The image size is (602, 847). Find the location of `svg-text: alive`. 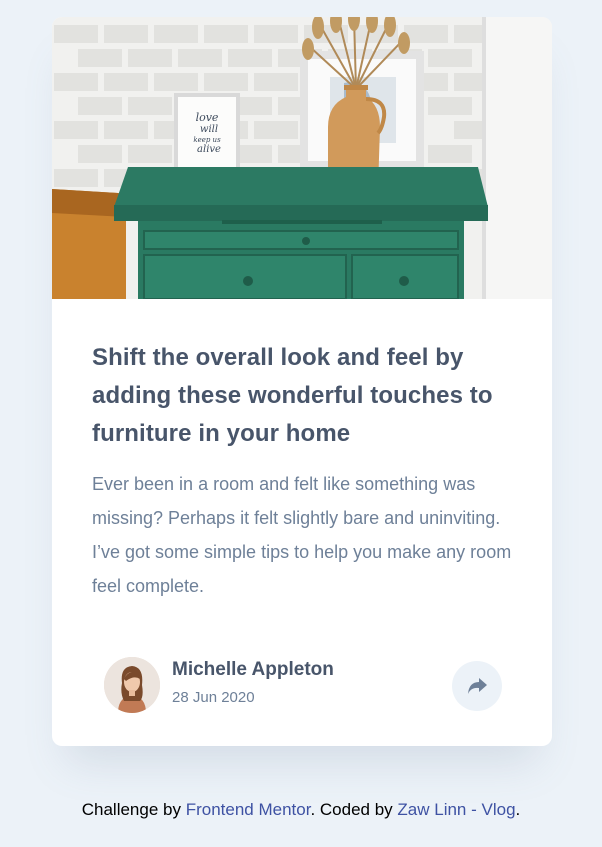

svg-text: alive is located at coordinates (209, 149).